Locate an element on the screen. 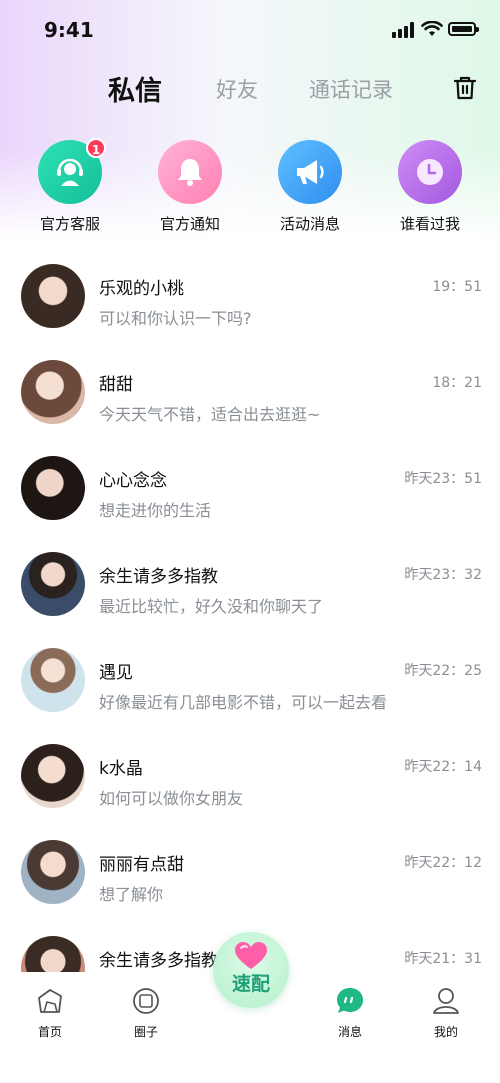 This screenshot has width=500, height=1083. message-preview: 如何可以做你女朋友 is located at coordinates (171, 798).